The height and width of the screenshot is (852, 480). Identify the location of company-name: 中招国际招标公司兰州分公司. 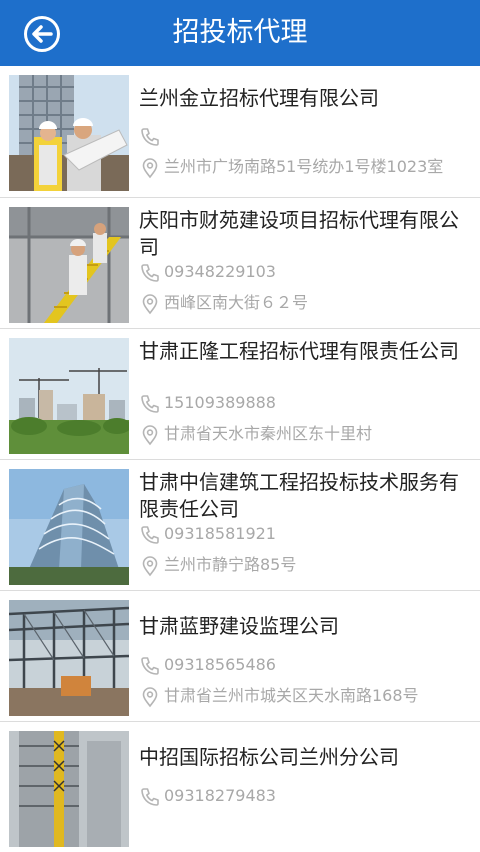
(269, 757).